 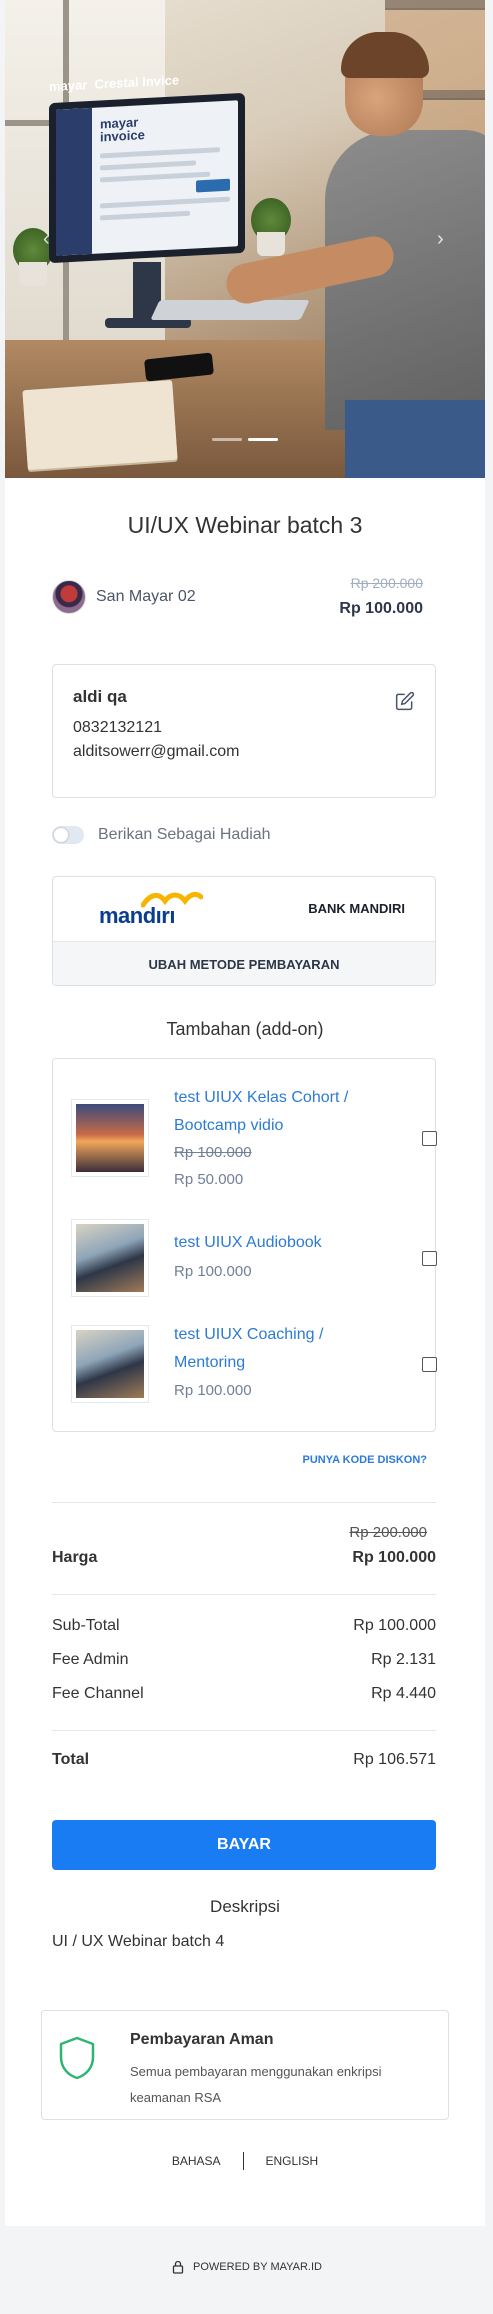 I want to click on seller-info: San Mayar 02, so click(x=124, y=597).